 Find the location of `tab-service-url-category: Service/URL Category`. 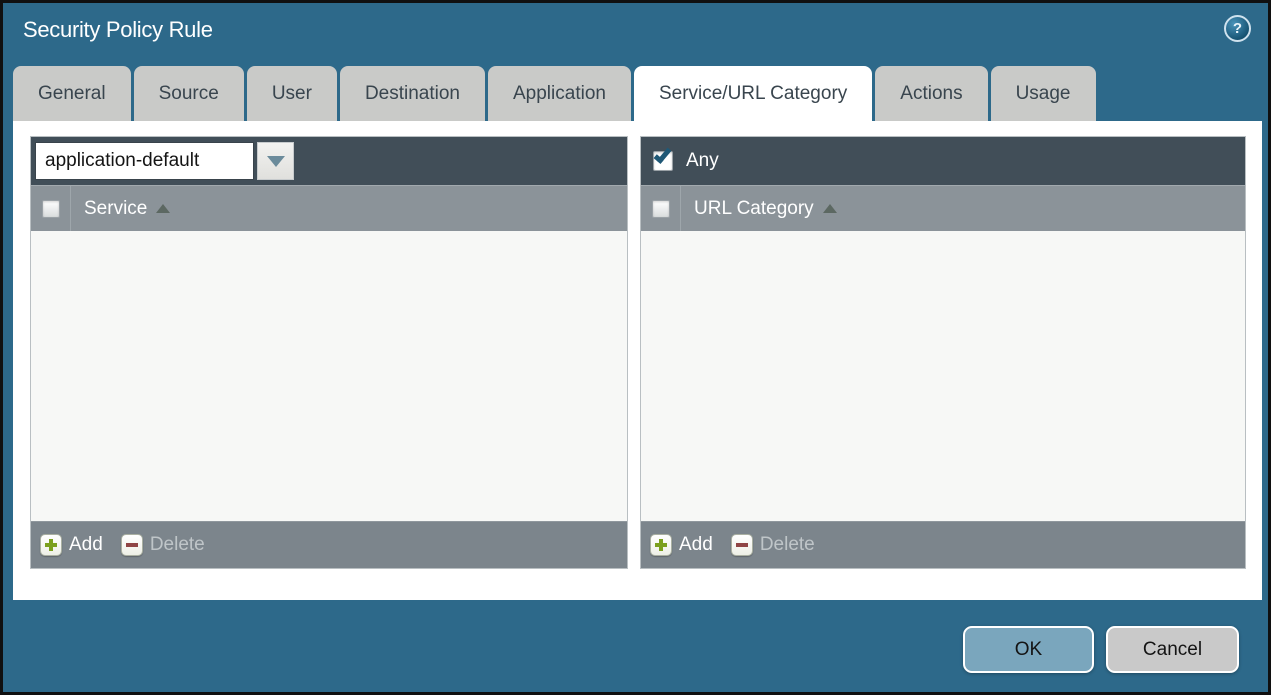

tab-service-url-category: Service/URL Category is located at coordinates (753, 93).